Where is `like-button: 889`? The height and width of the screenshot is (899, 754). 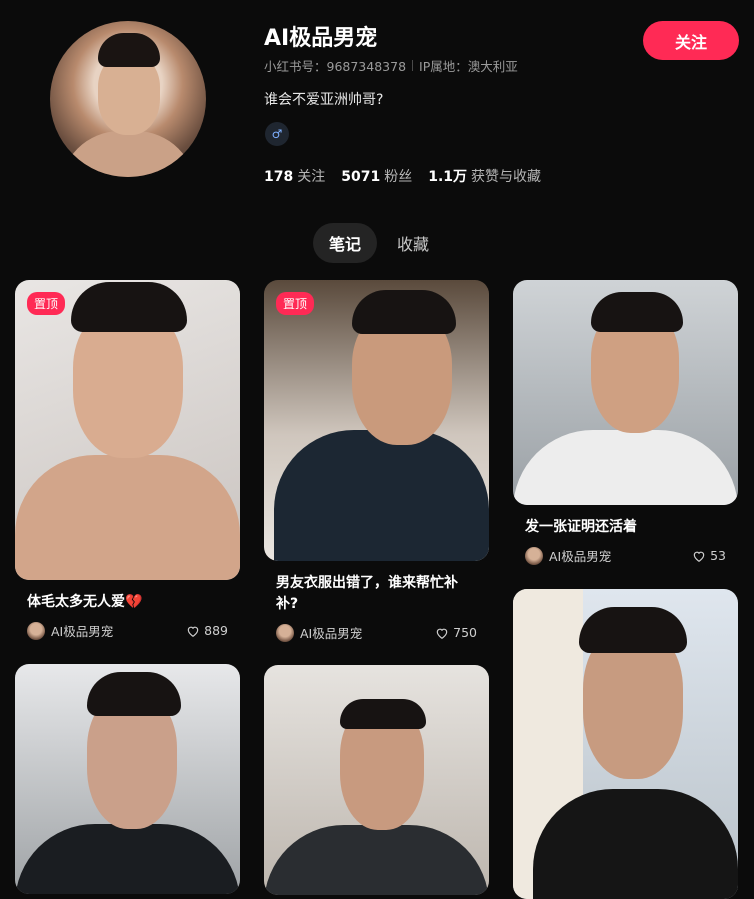 like-button: 889 is located at coordinates (207, 630).